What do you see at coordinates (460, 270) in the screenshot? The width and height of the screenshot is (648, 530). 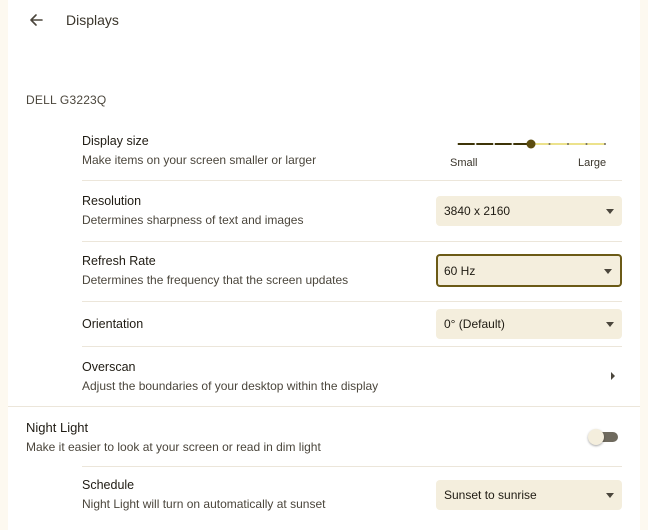 I see `refresh-rate-value: 60 Hz` at bounding box center [460, 270].